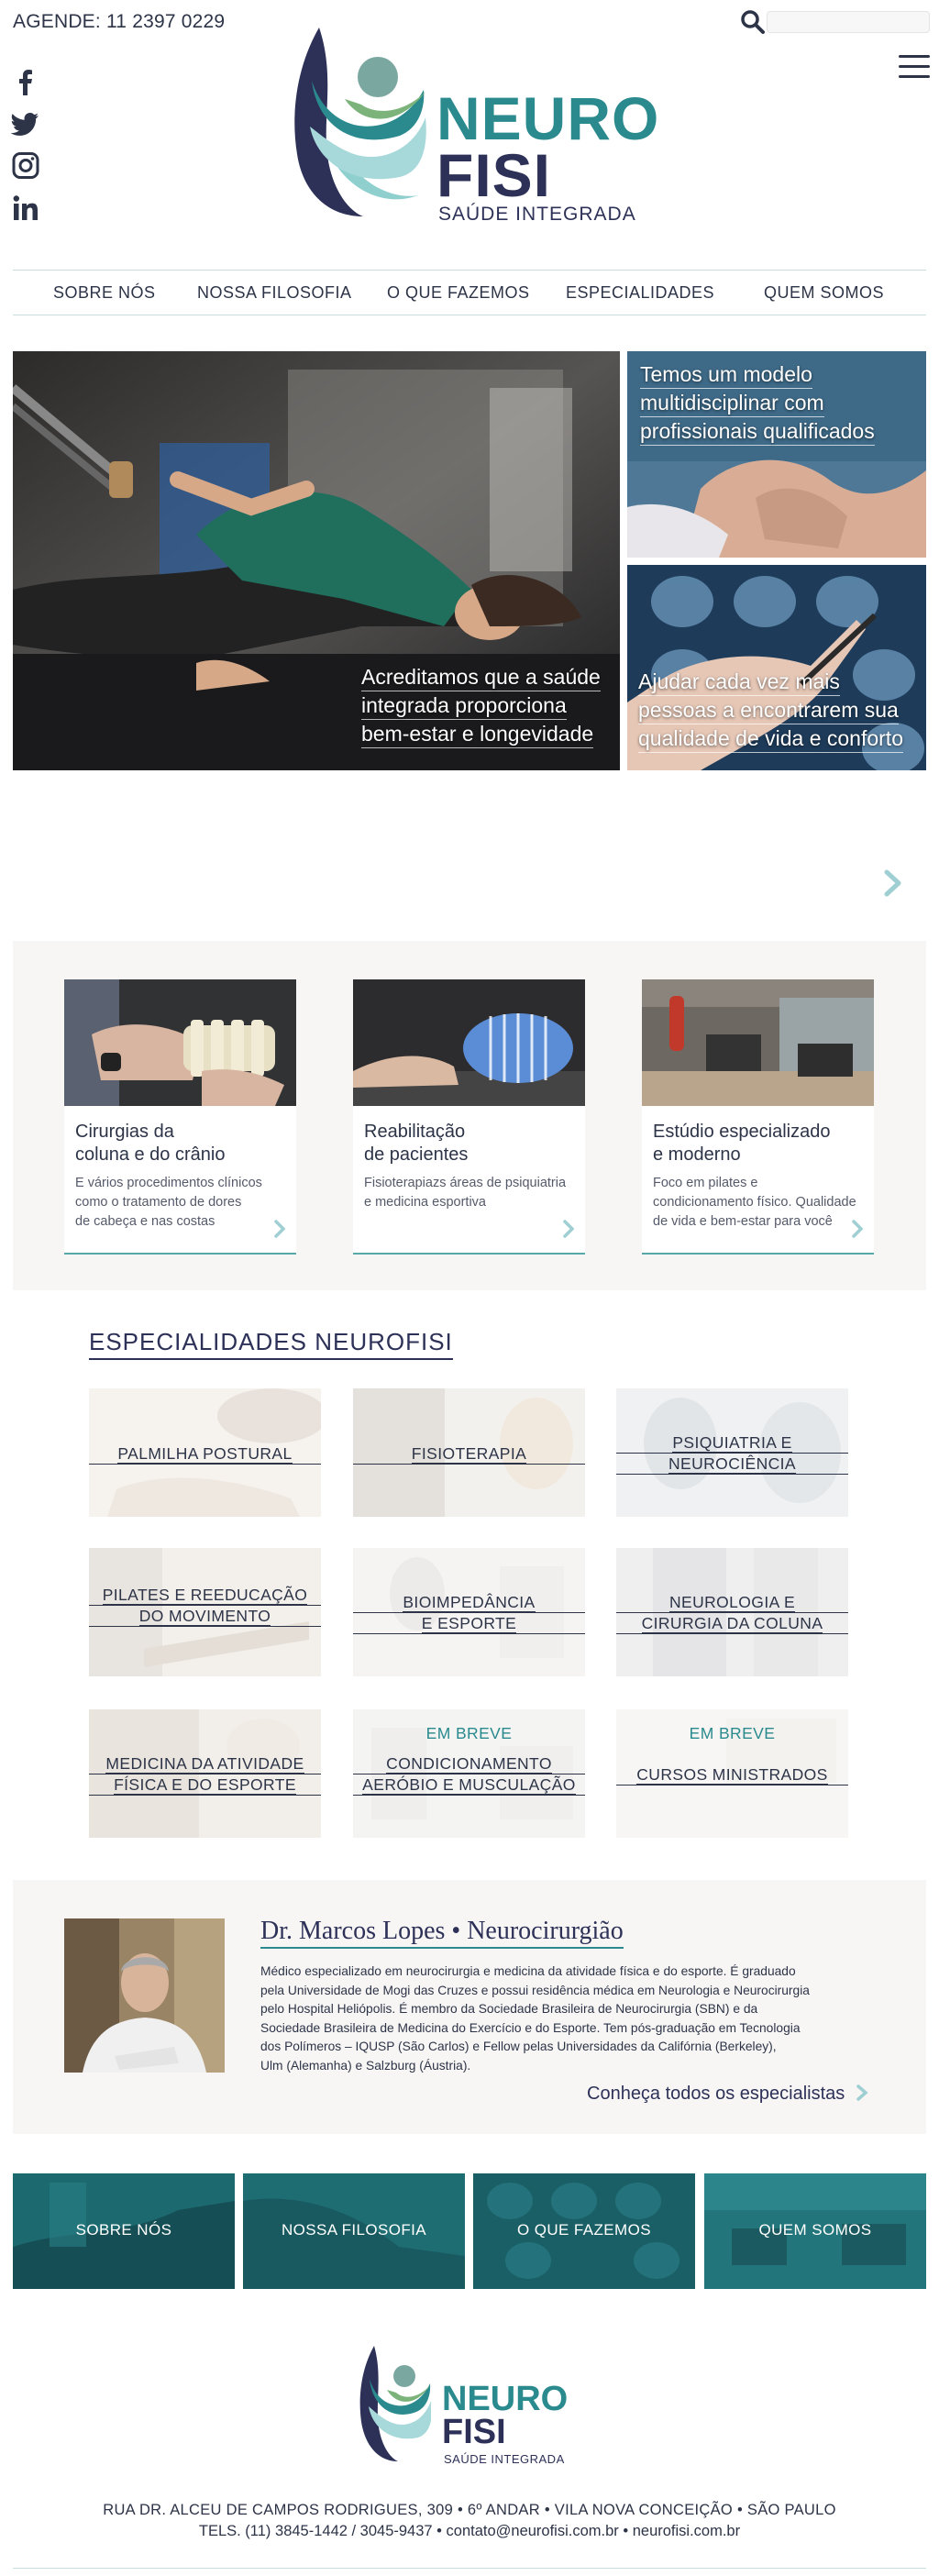 This screenshot has width=939, height=2576. What do you see at coordinates (205, 1616) in the screenshot?
I see `especialidade-label: DO MOVIMENTO` at bounding box center [205, 1616].